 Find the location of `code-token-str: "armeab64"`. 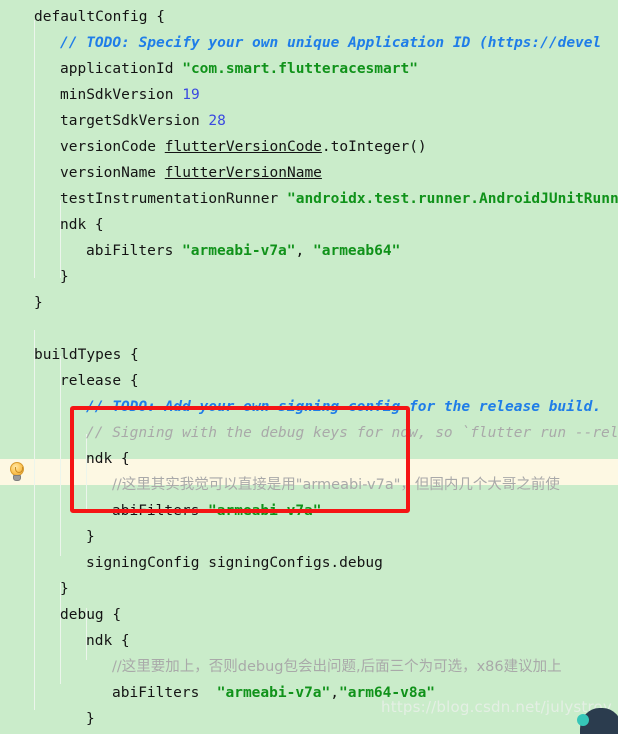

code-token-str: "armeab64" is located at coordinates (357, 251).